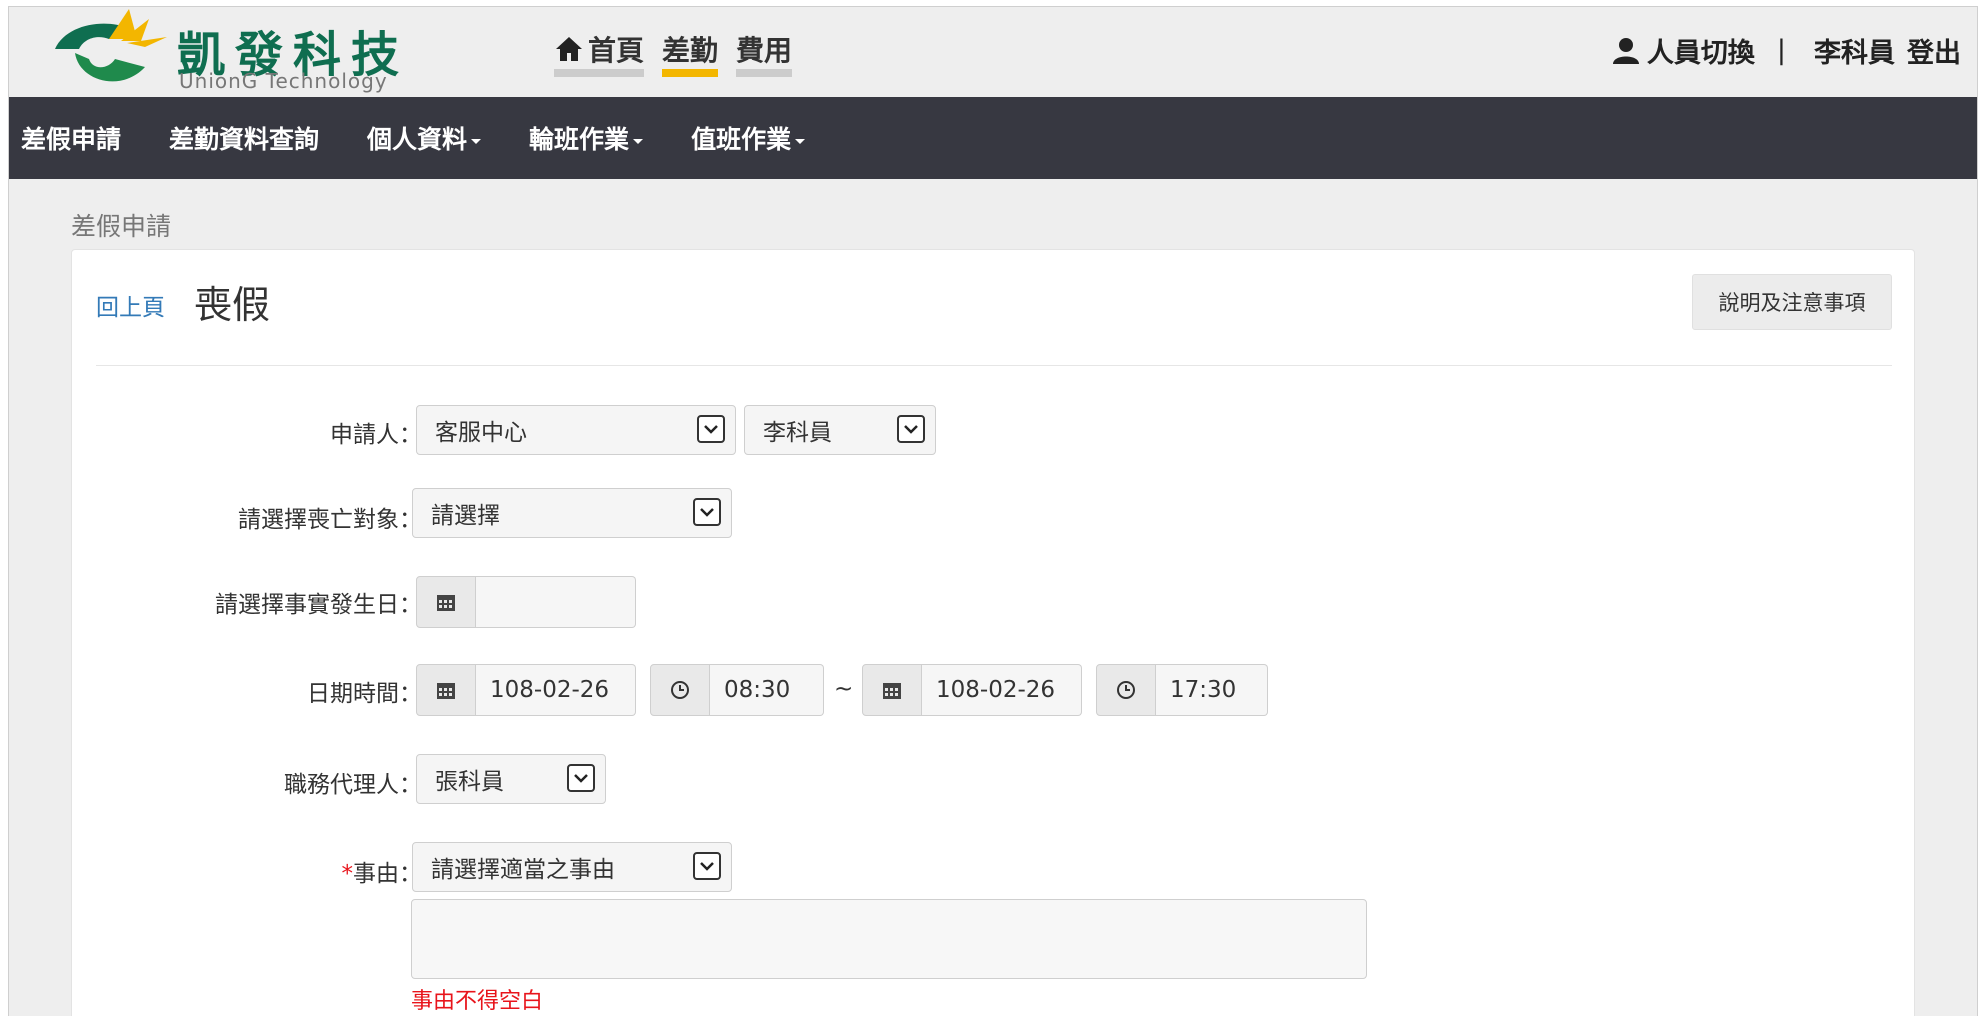  I want to click on brand-subtitle: UnionG Technology, so click(283, 81).